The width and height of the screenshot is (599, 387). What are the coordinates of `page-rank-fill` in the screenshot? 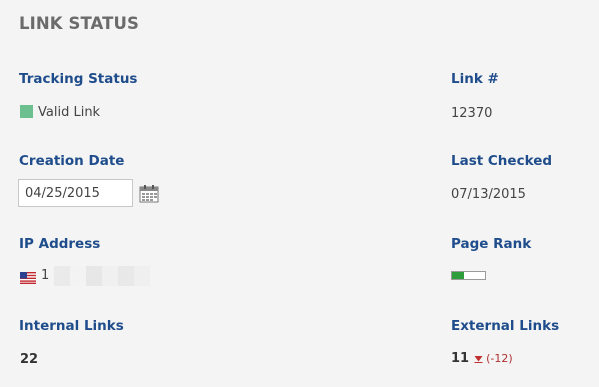 It's located at (458, 275).